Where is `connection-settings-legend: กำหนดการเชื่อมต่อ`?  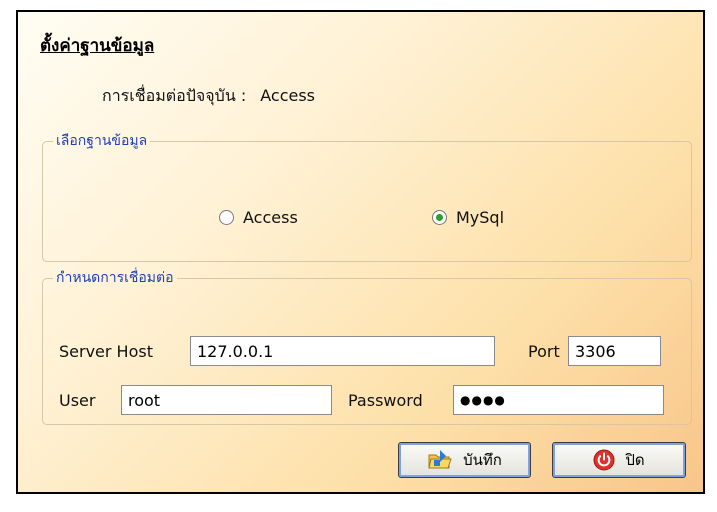 connection-settings-legend: กำหนดการเชื่อมต่อ is located at coordinates (115, 278).